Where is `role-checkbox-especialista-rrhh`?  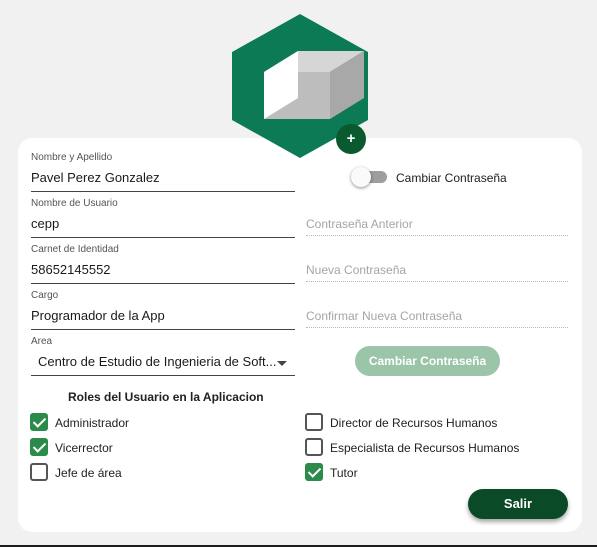 role-checkbox-especialista-rrhh is located at coordinates (314, 447).